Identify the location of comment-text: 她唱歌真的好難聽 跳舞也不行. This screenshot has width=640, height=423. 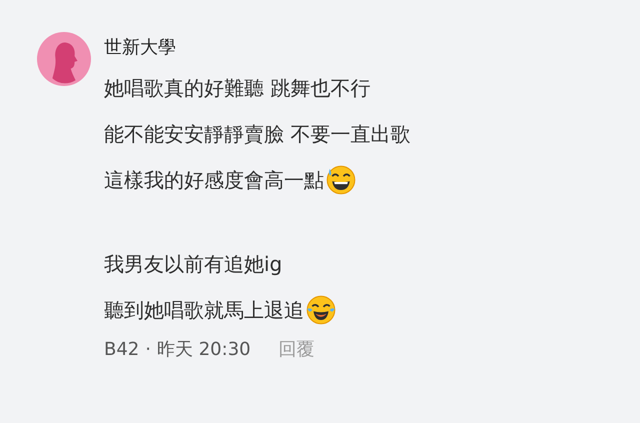
(237, 88).